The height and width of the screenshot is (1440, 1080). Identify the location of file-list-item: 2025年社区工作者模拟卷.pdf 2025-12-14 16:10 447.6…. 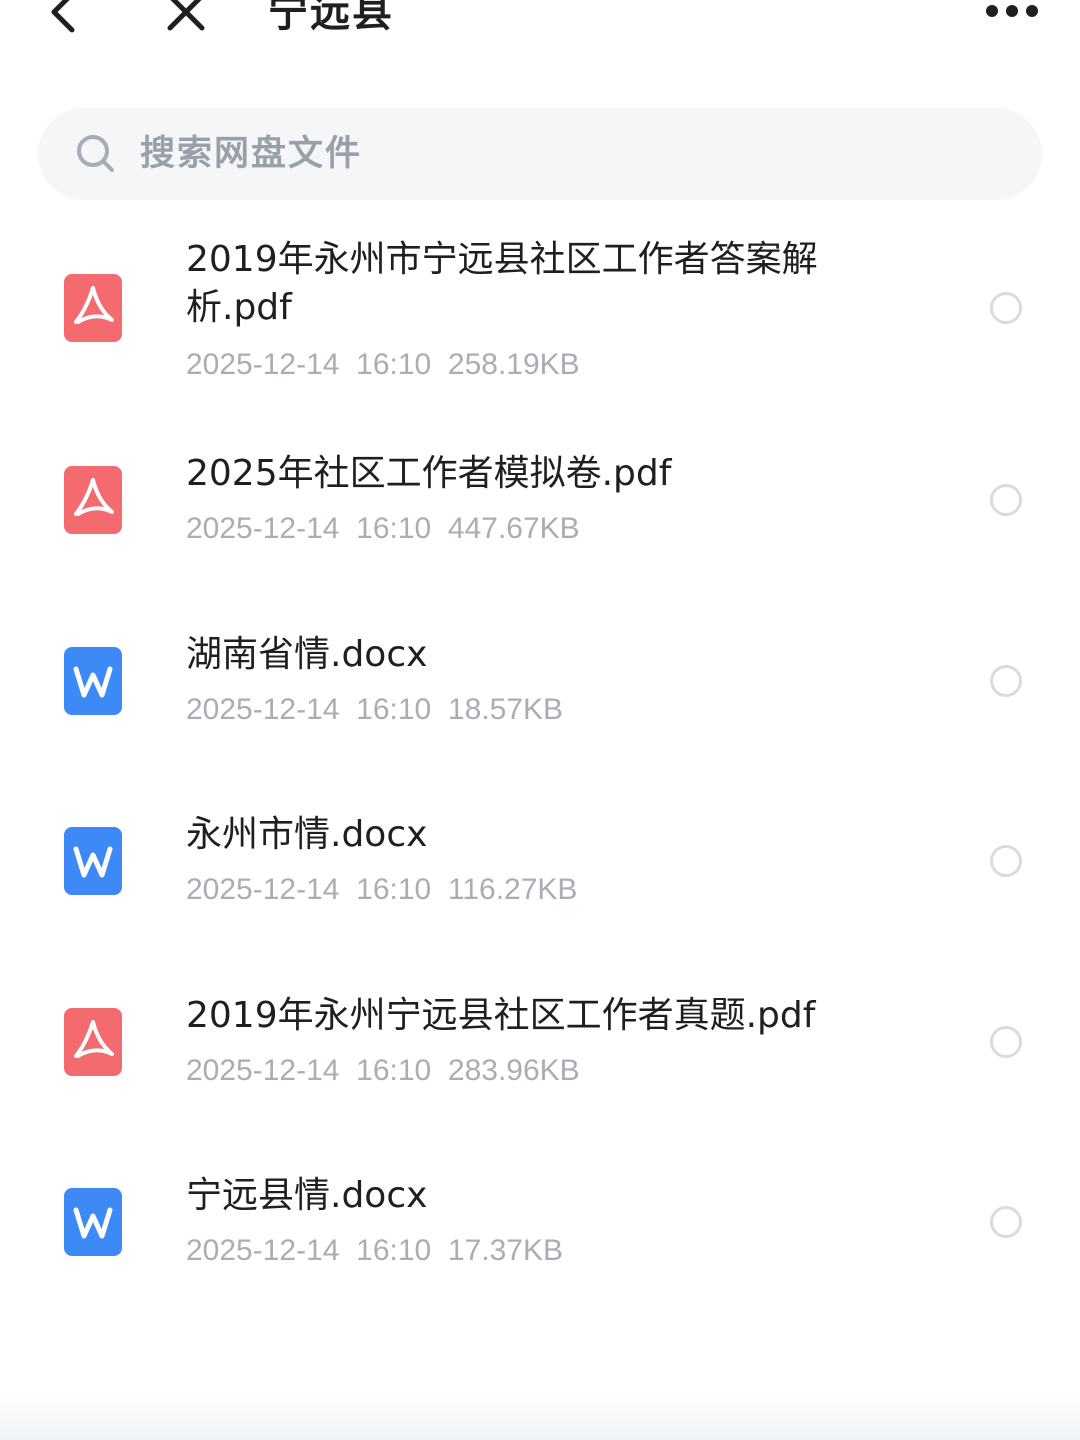
(540, 505).